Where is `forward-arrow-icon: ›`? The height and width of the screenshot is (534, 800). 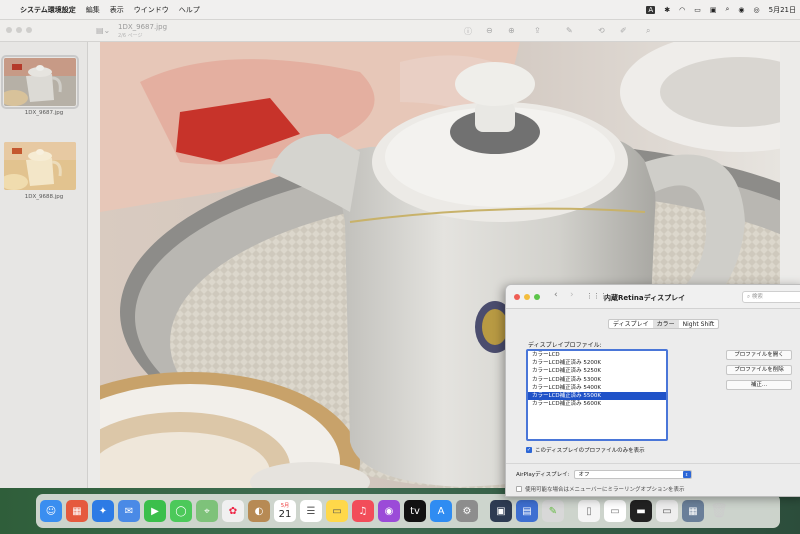
forward-arrow-icon: › is located at coordinates (572, 295).